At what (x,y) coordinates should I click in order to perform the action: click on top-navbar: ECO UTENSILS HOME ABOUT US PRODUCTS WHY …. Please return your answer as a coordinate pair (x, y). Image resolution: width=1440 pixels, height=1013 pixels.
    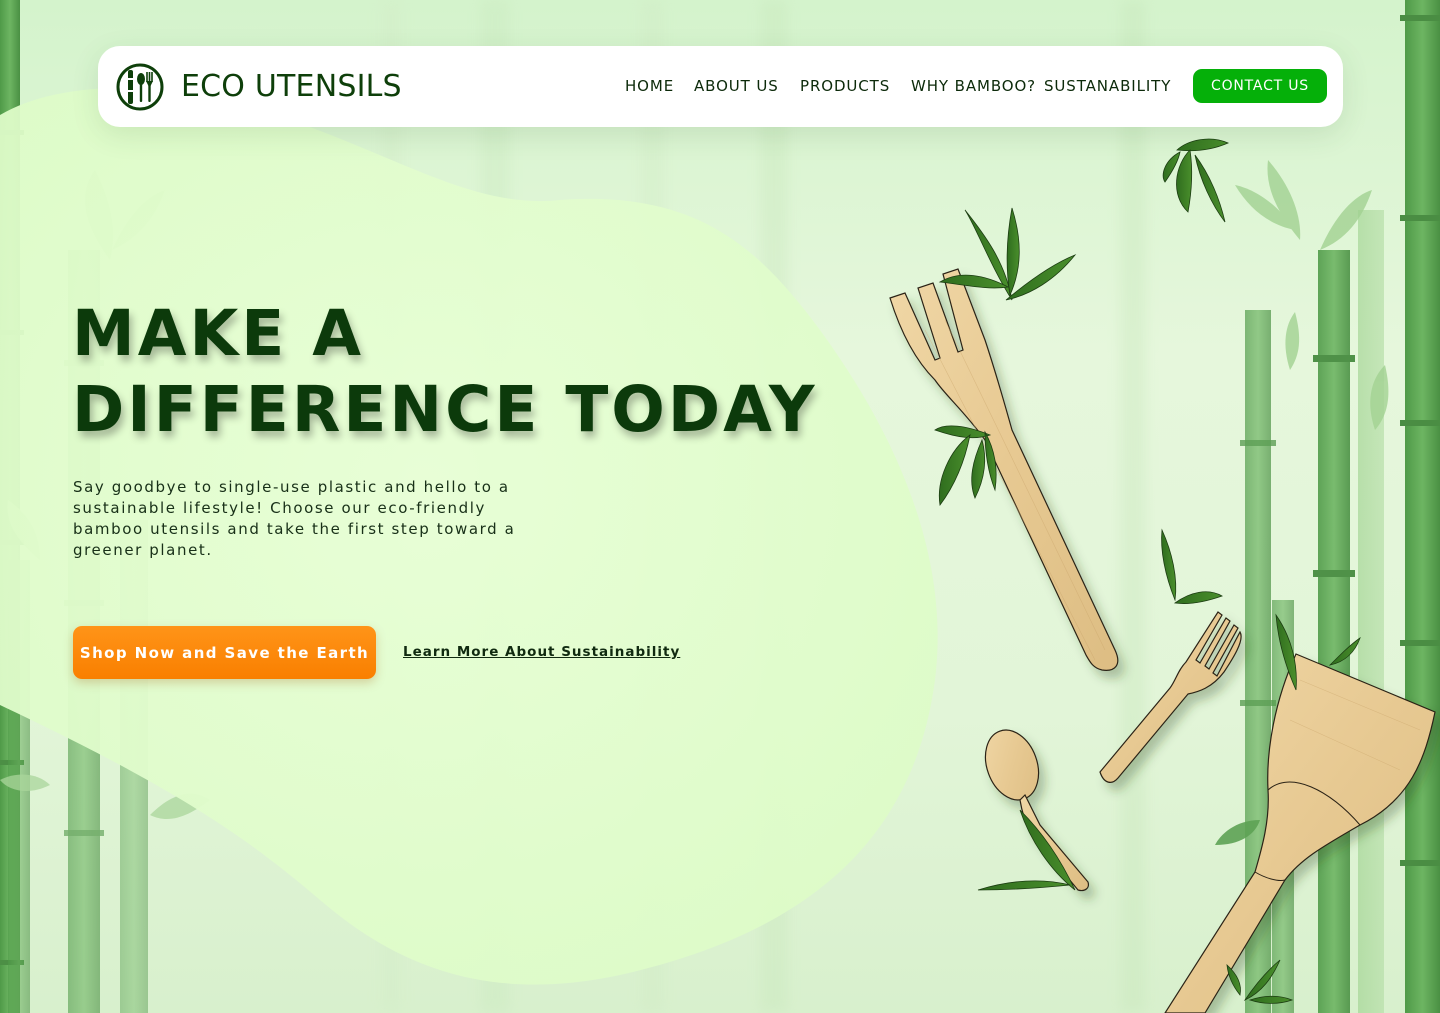
    Looking at the image, I should click on (720, 86).